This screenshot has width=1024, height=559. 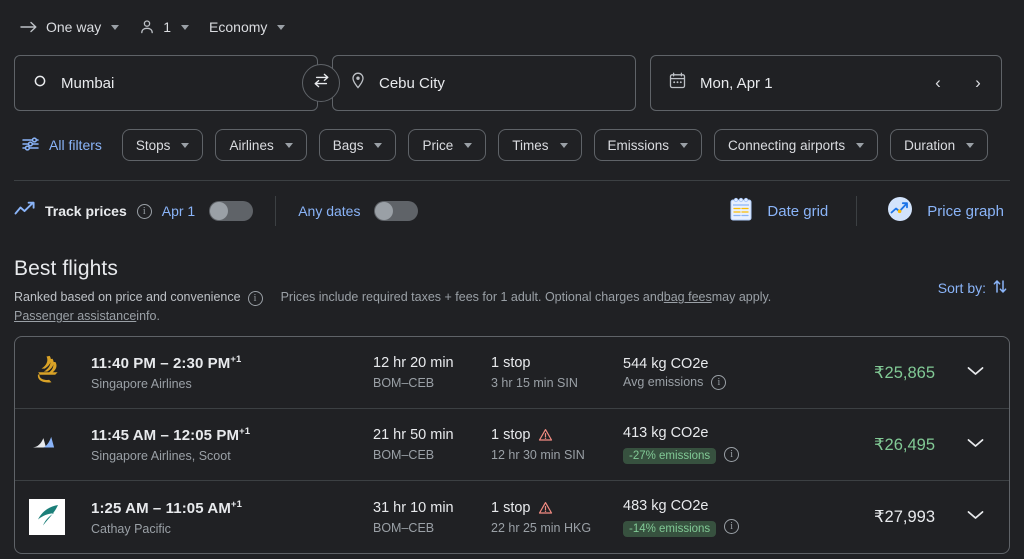 What do you see at coordinates (540, 145) in the screenshot?
I see `filter-chip-times: Times` at bounding box center [540, 145].